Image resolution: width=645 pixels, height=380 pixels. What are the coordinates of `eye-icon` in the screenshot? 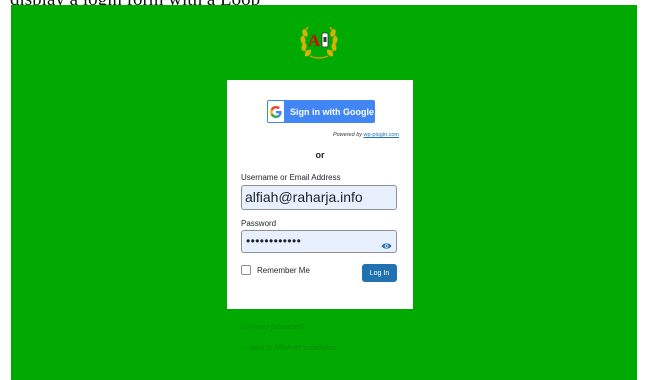 It's located at (386, 246).